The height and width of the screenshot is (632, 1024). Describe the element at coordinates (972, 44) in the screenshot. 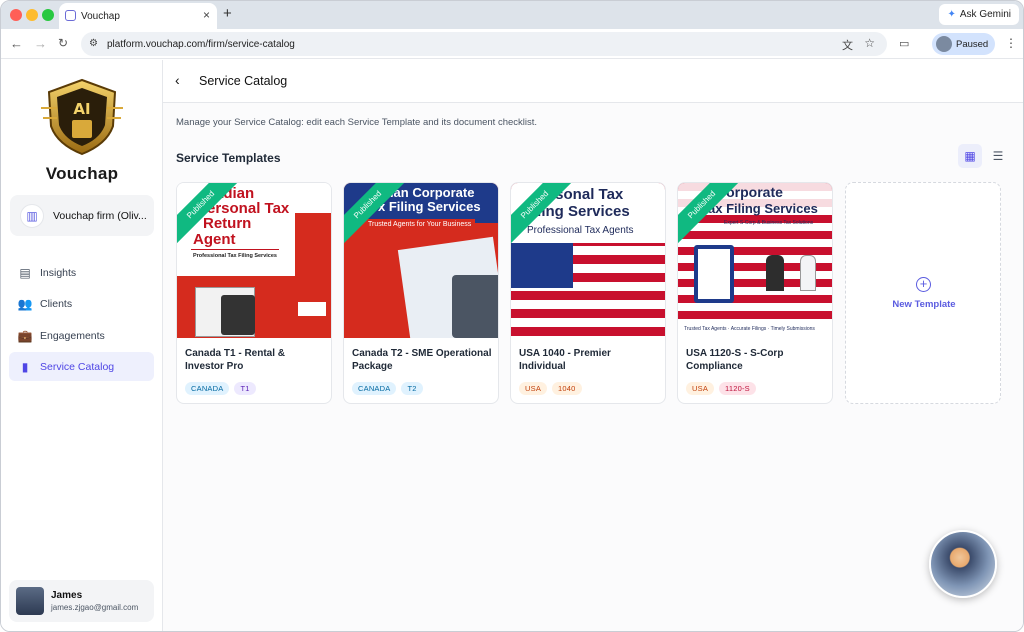

I see `profile-status: Paused` at that location.